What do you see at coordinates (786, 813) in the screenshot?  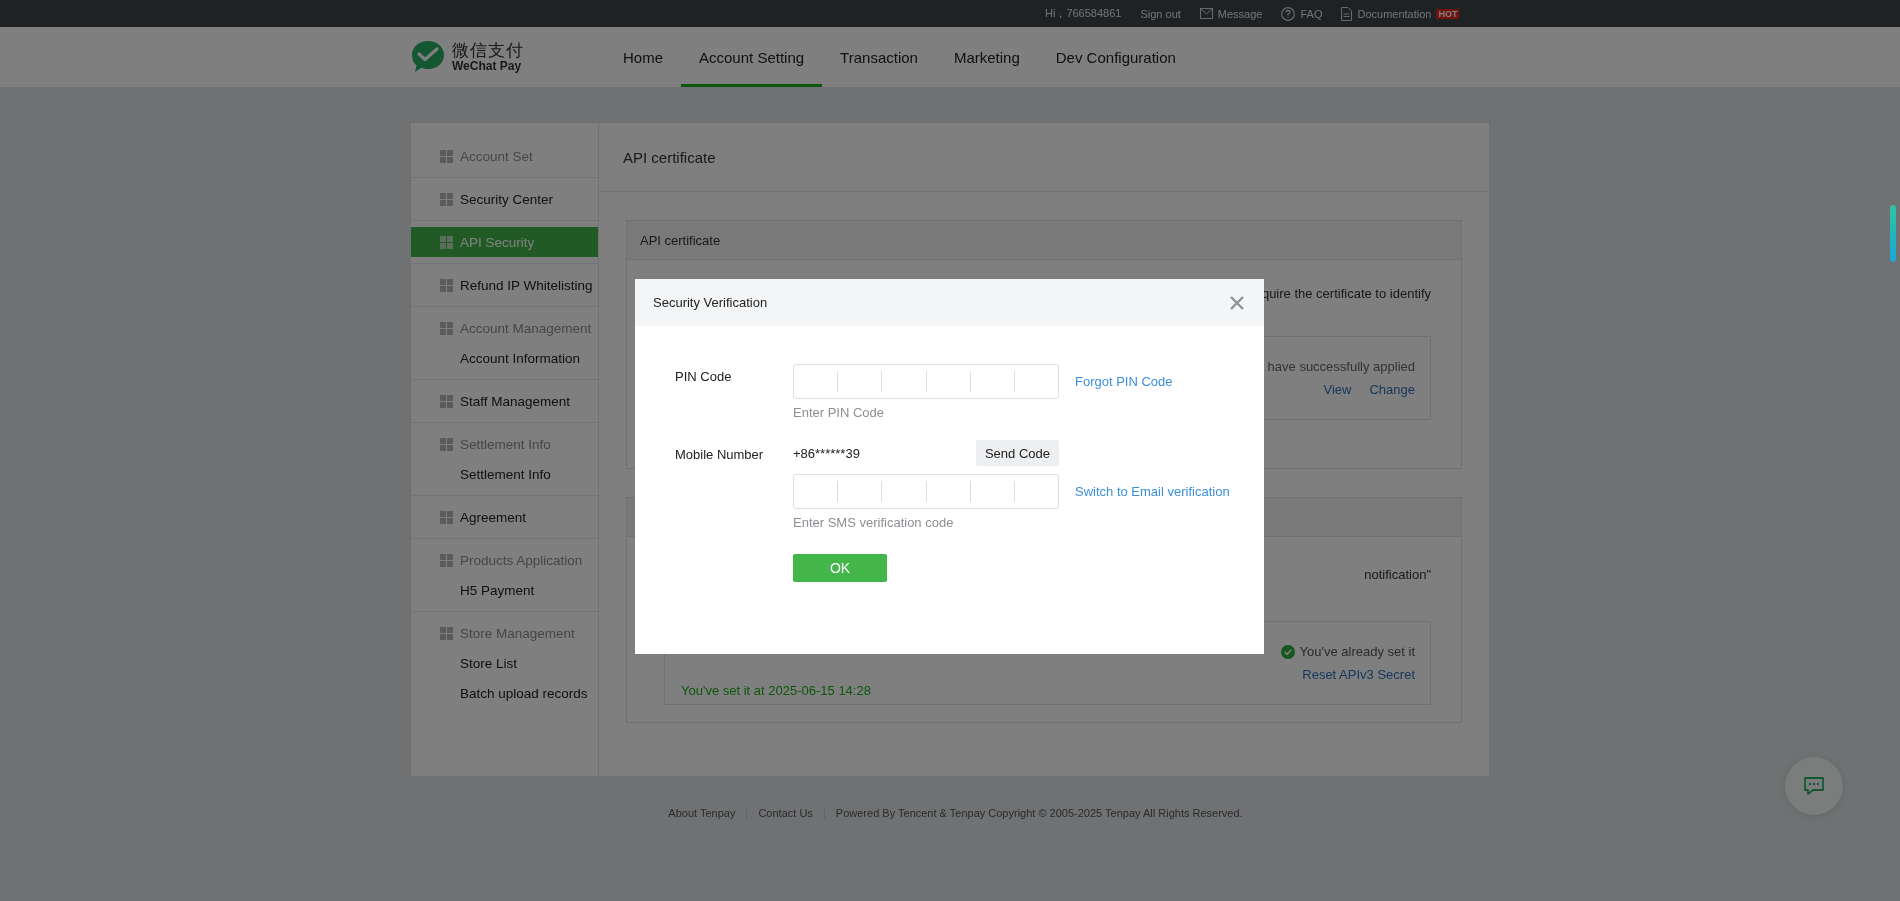 I see `footer-link: Contact Us` at bounding box center [786, 813].